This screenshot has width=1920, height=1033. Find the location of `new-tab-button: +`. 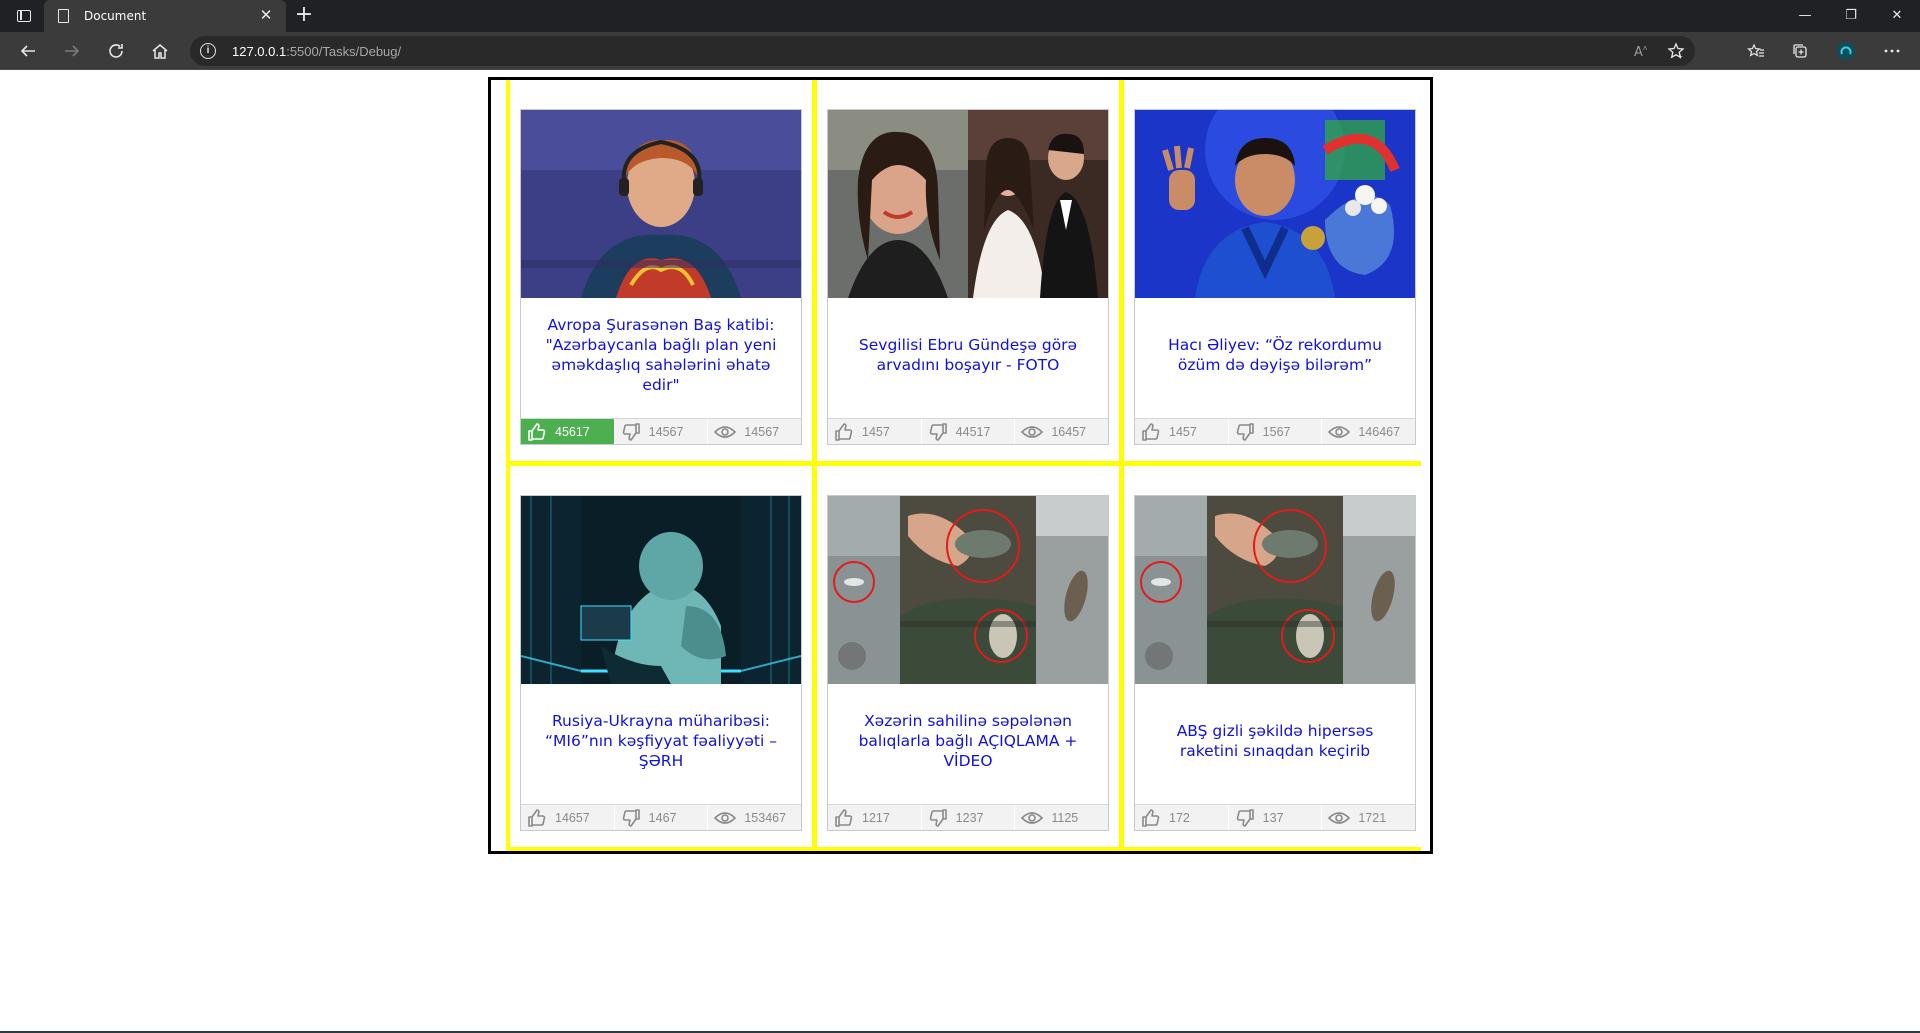

new-tab-button: + is located at coordinates (304, 16).